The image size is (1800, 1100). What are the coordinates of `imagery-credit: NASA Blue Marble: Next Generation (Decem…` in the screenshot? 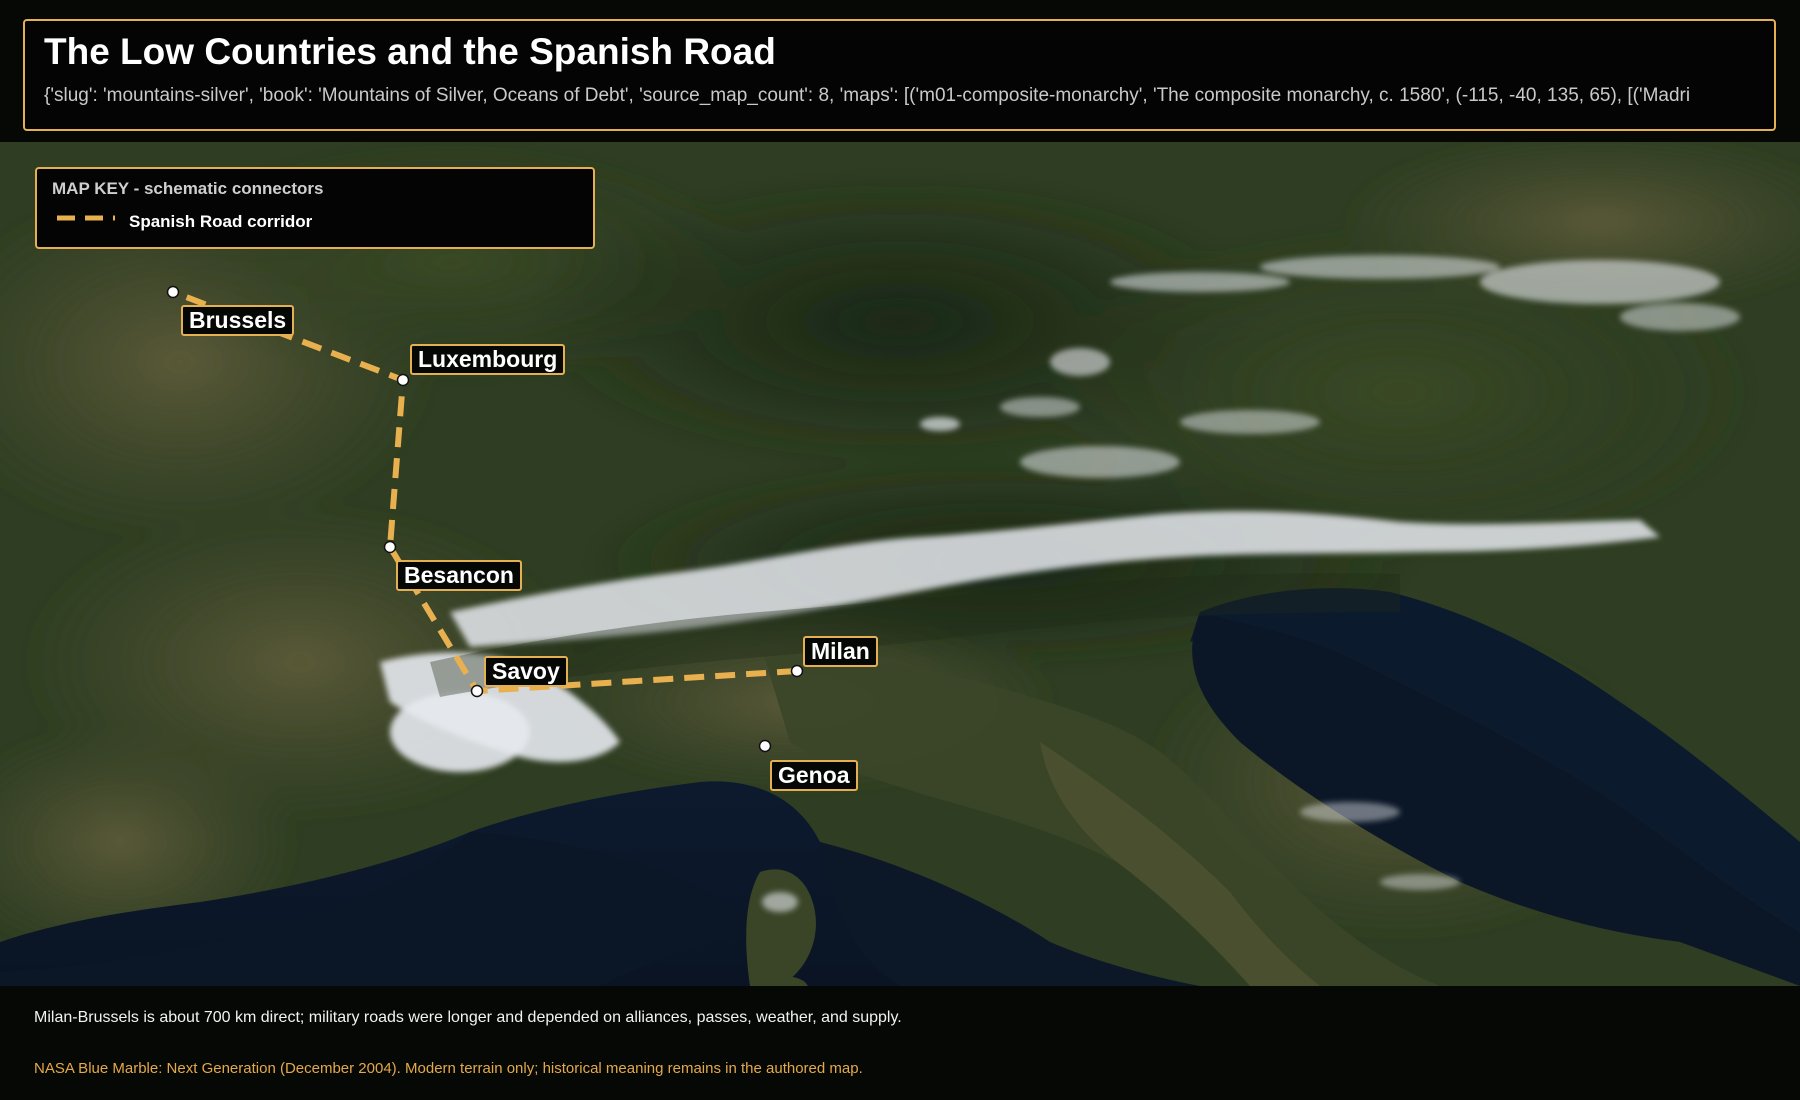 It's located at (448, 1068).